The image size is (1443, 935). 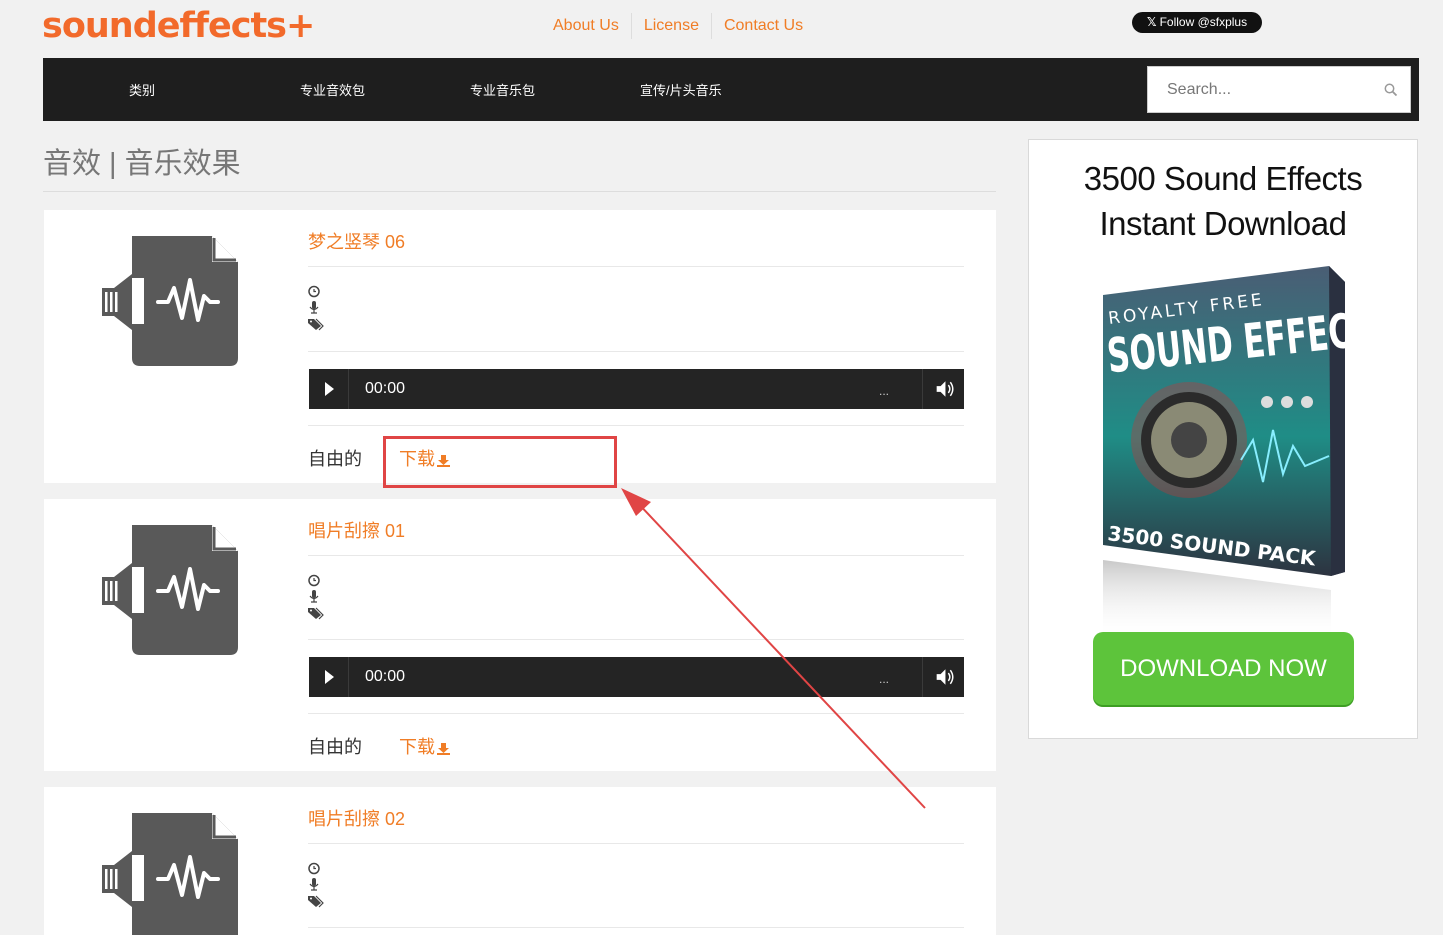 What do you see at coordinates (773, 648) in the screenshot?
I see `annotation-arrow` at bounding box center [773, 648].